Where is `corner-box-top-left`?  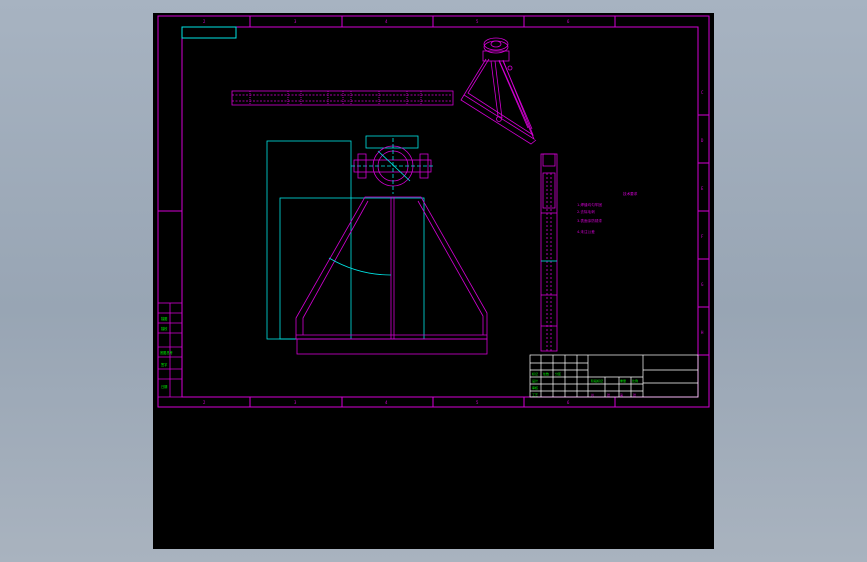
corner-box-top-left is located at coordinates (209, 32).